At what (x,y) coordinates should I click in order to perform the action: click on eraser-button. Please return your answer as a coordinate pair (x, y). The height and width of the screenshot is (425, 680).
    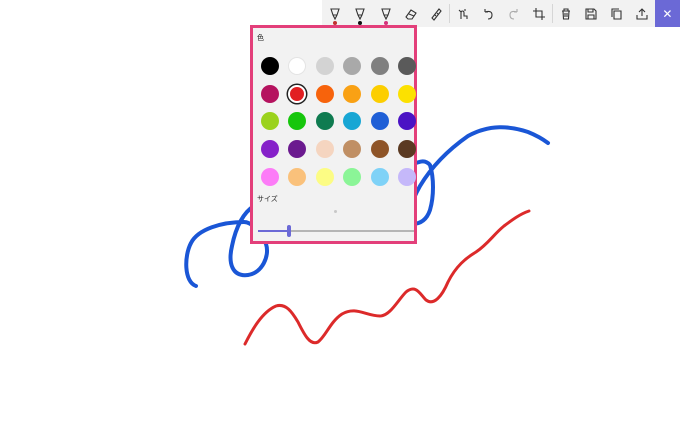
    Looking at the image, I should click on (410, 13).